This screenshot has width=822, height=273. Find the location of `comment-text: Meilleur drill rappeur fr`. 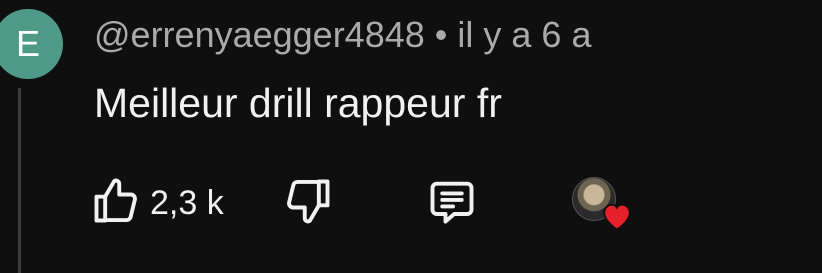

comment-text: Meilleur drill rappeur fr is located at coordinates (298, 103).